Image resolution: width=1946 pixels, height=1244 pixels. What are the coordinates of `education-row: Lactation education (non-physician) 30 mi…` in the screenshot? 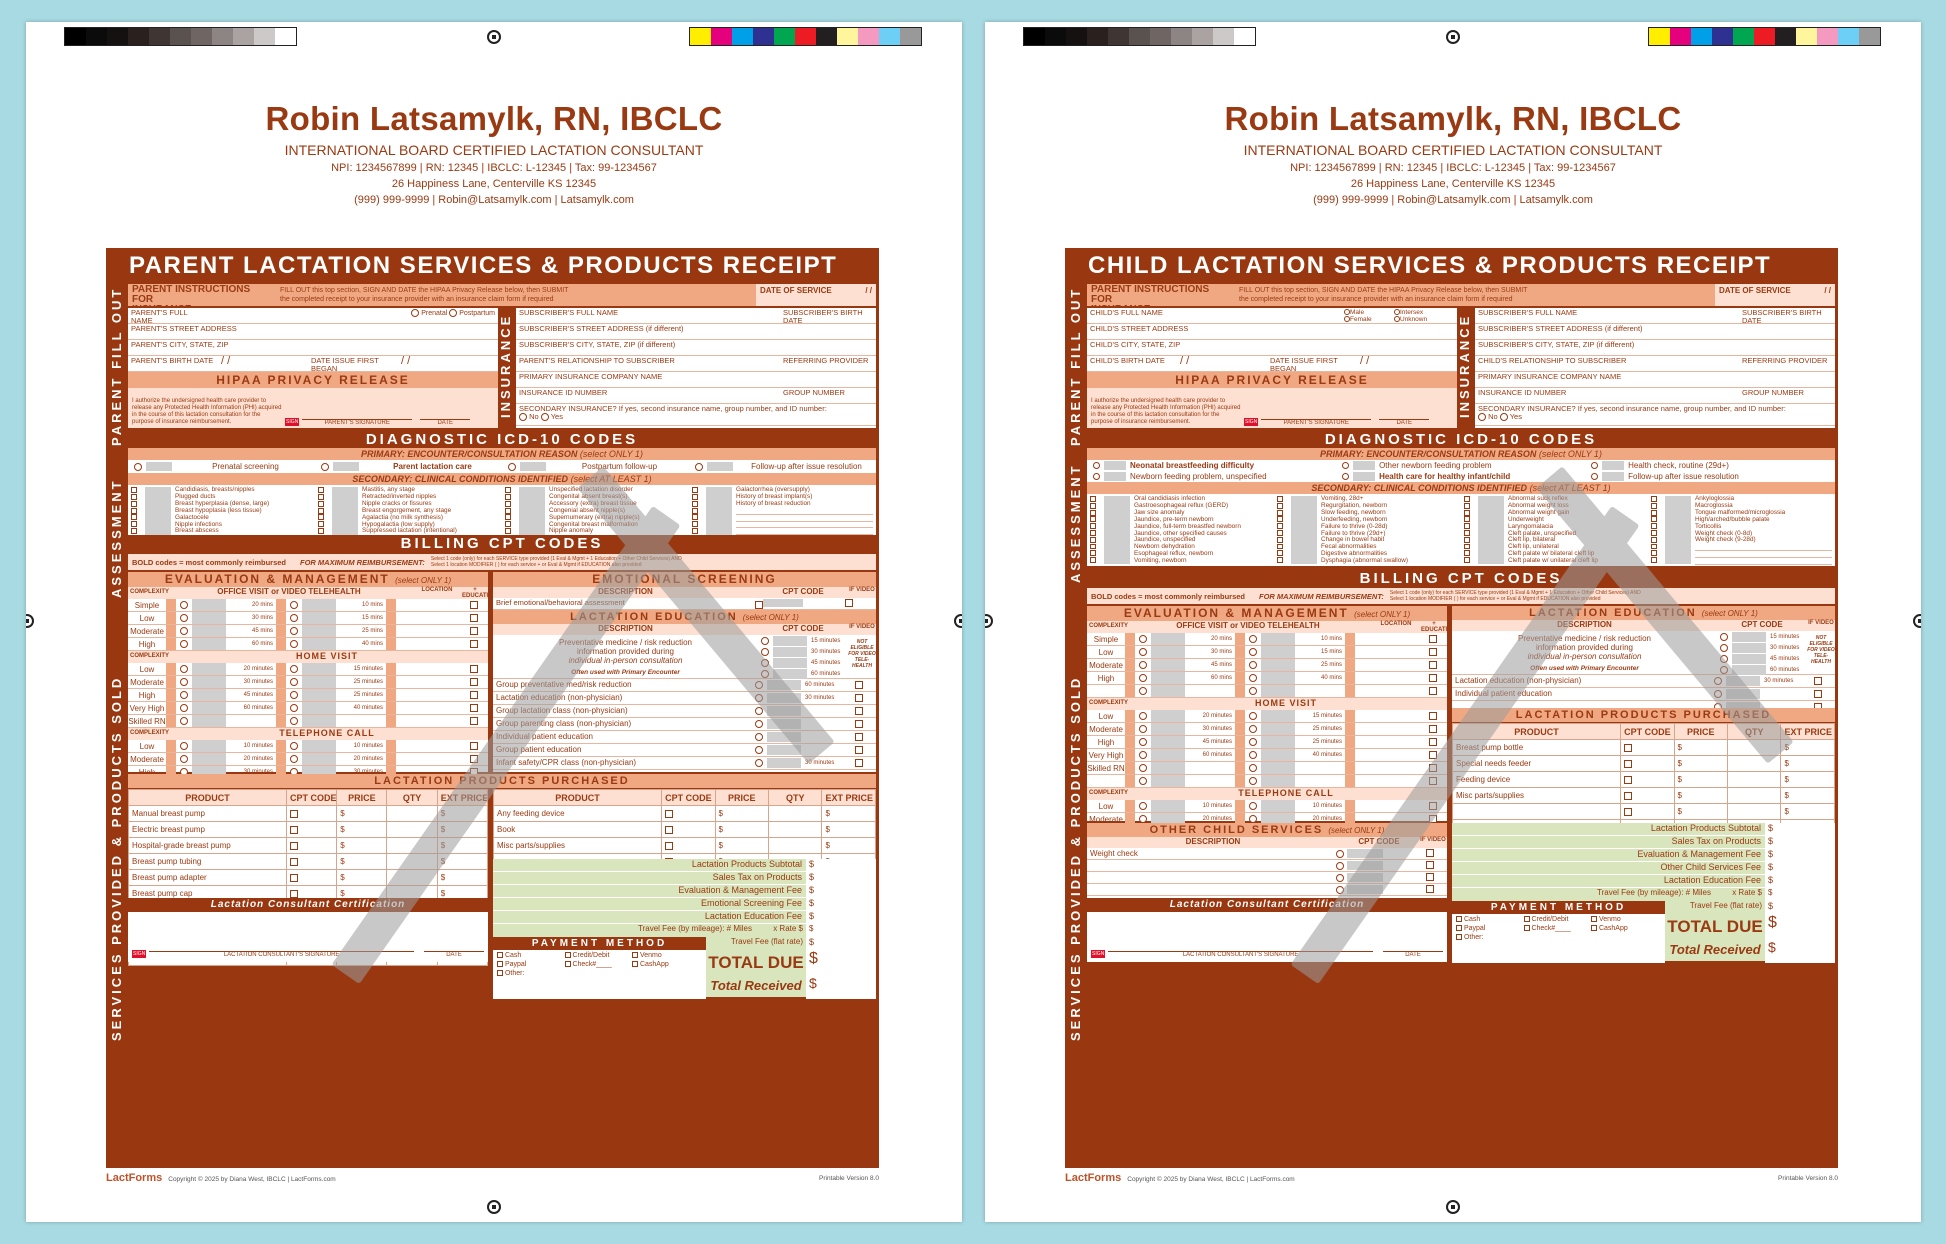 It's located at (1643, 681).